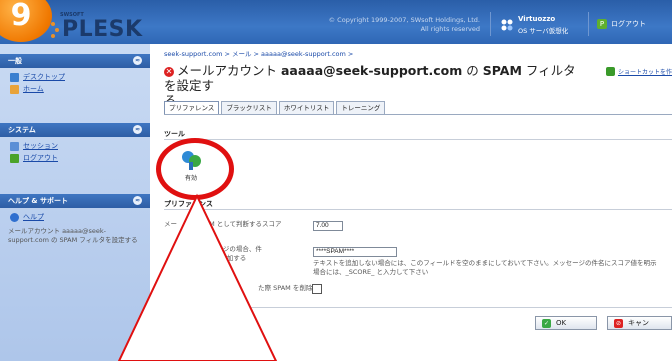 The width and height of the screenshot is (672, 361). Describe the element at coordinates (14, 146) in the screenshot. I see `sessions-icon` at that location.